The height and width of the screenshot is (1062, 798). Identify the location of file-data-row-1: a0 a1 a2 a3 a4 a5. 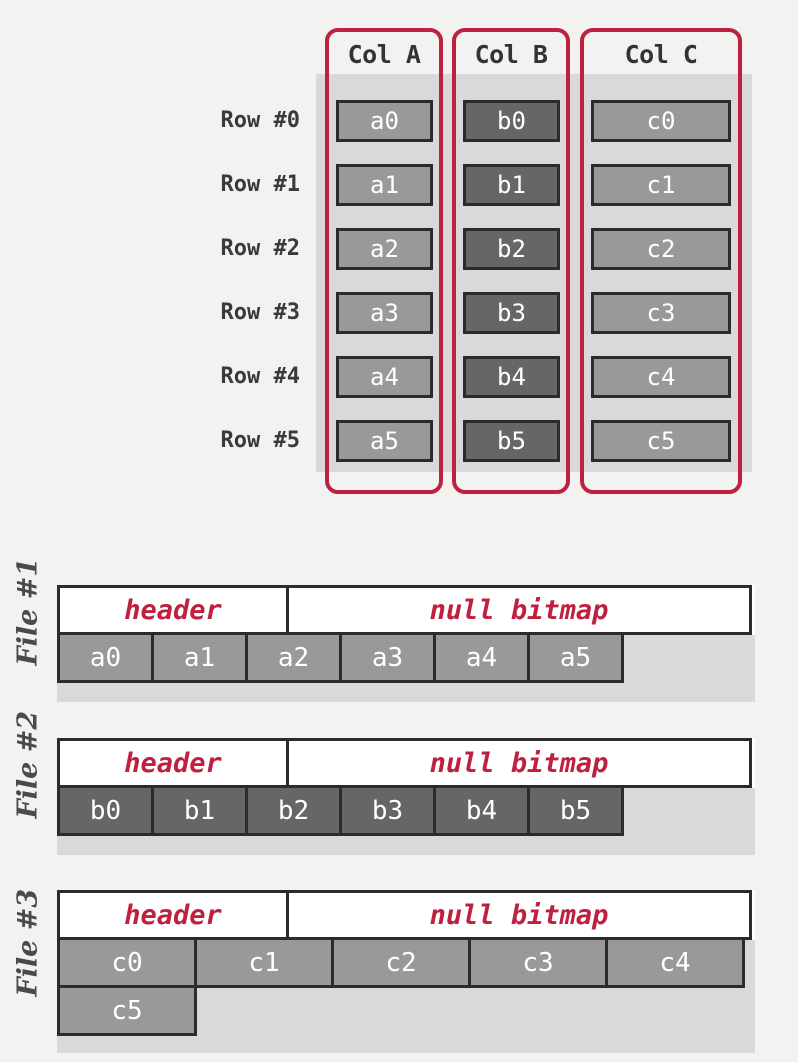
(340, 657).